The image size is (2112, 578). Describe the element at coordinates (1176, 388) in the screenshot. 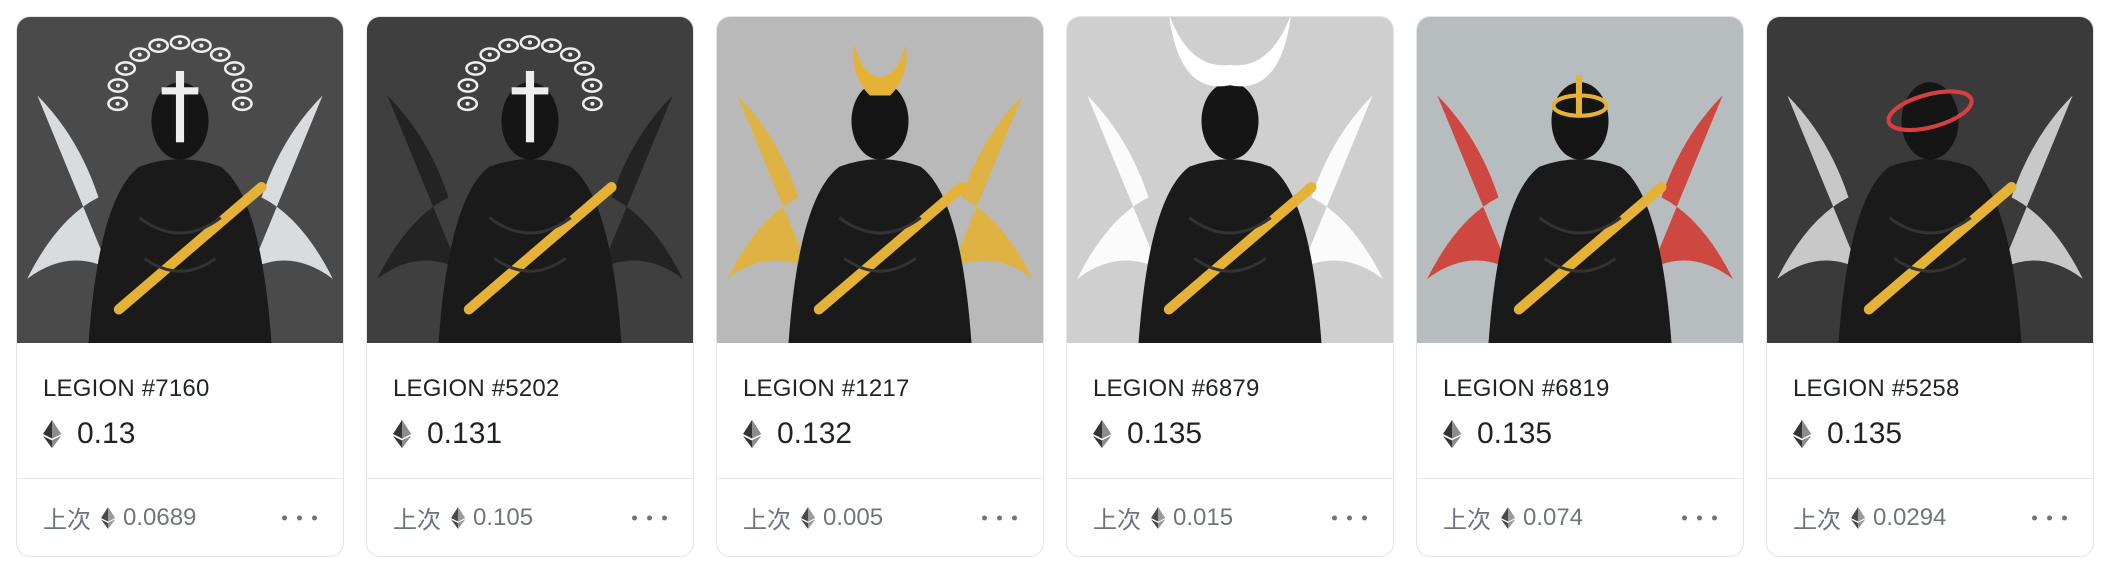

I see `nft-name: LEGION #6879` at that location.